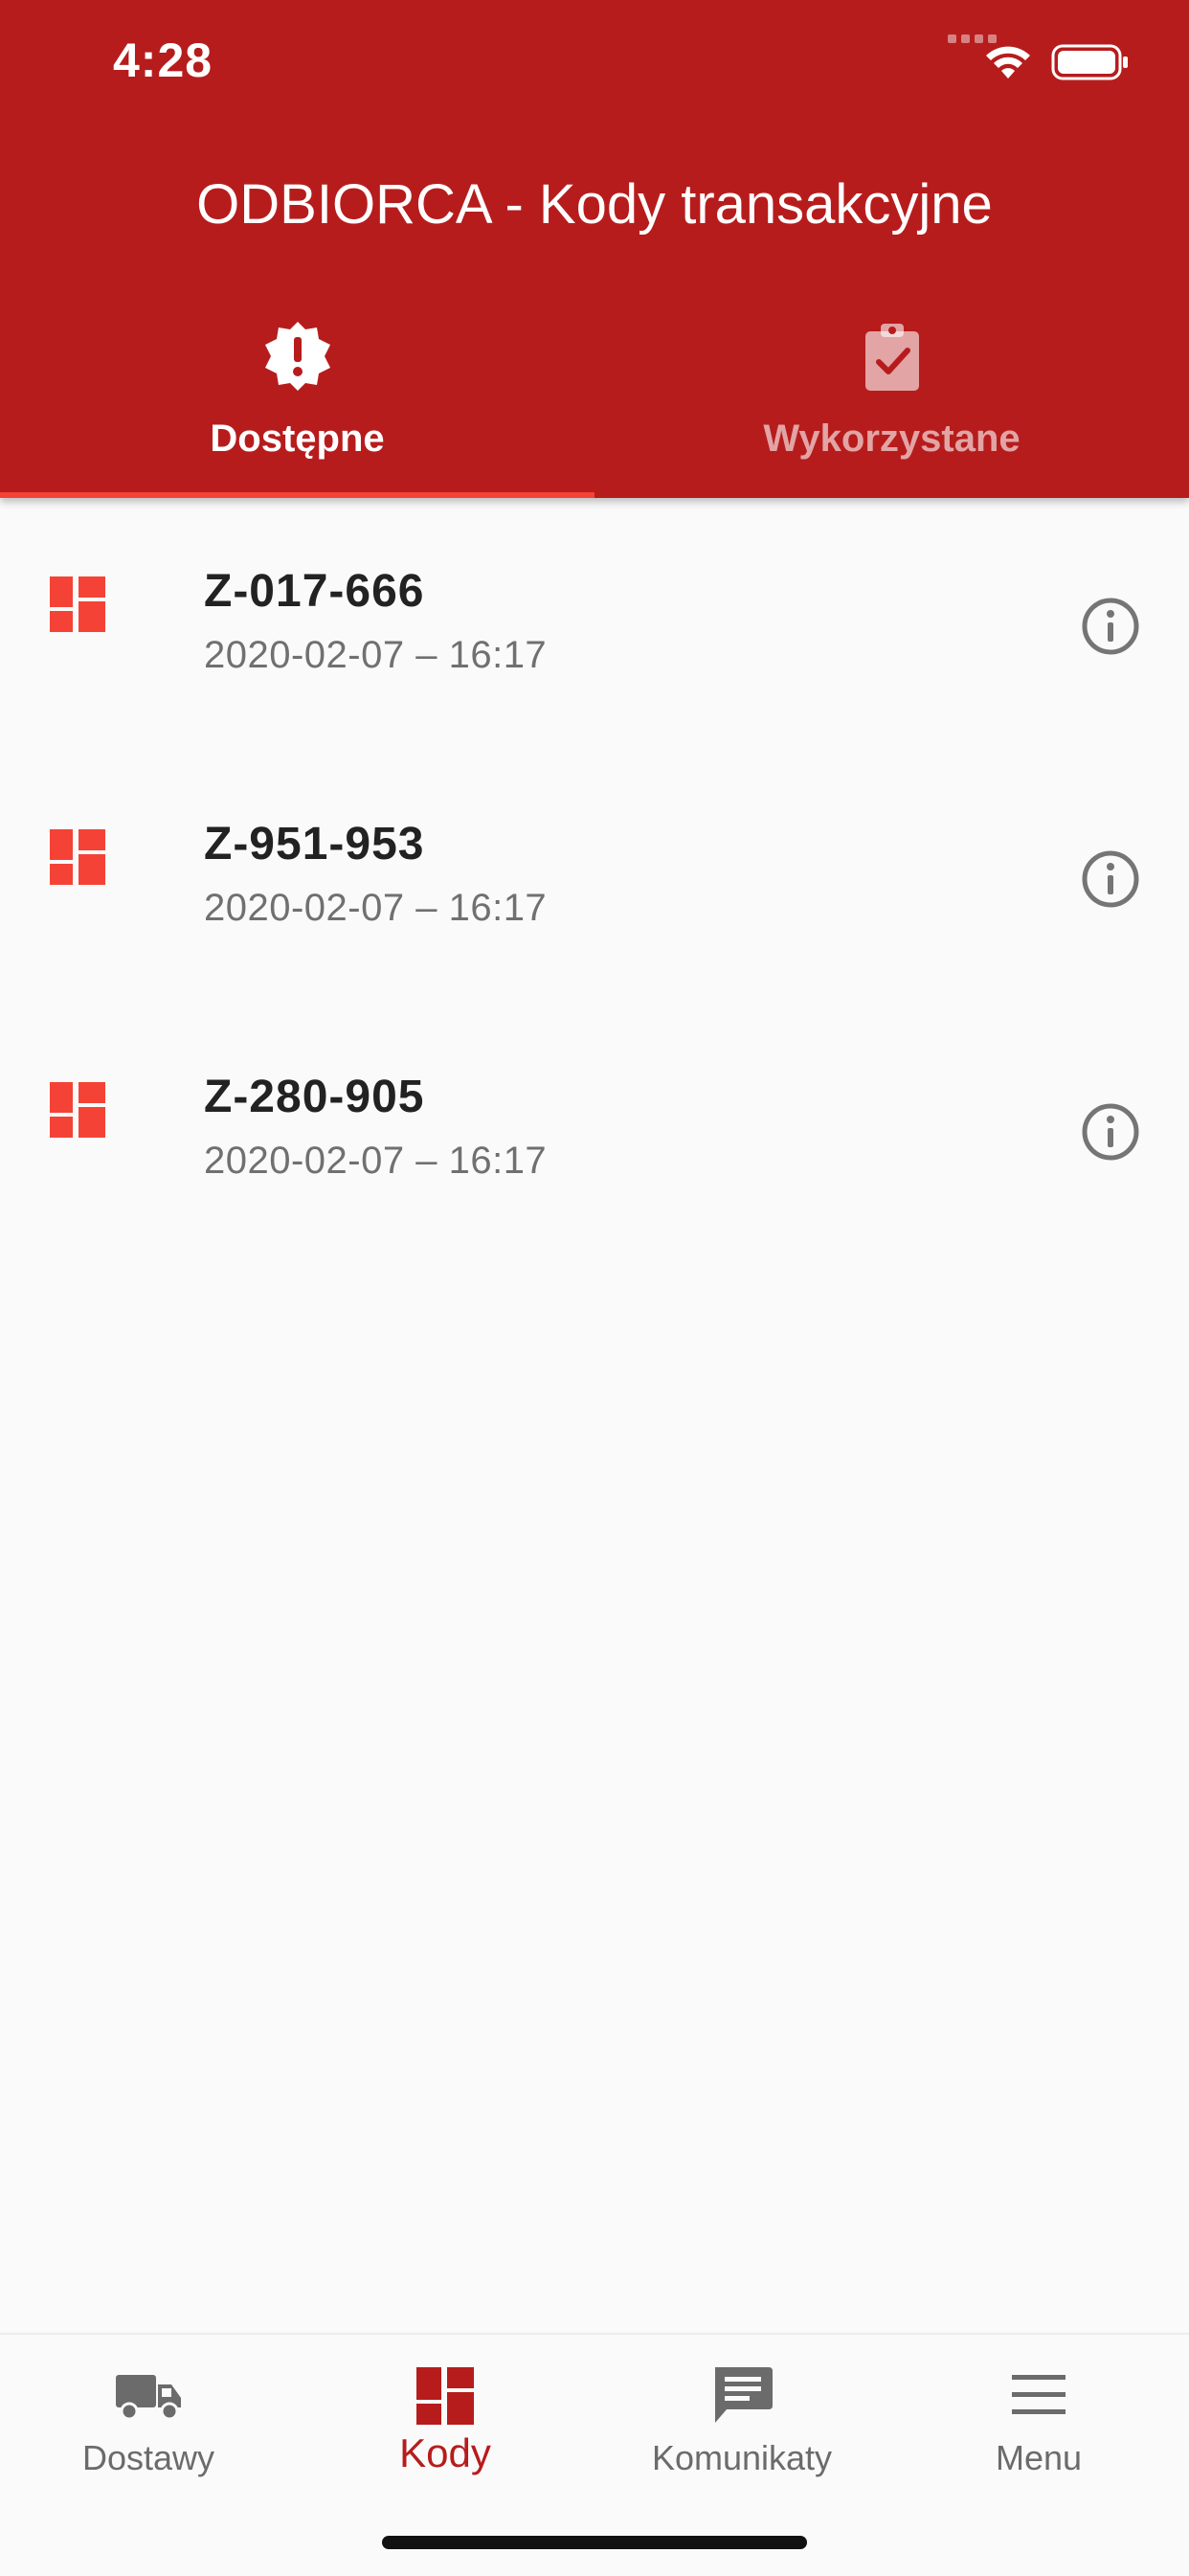  What do you see at coordinates (594, 624) in the screenshot?
I see `list-item: Z-017-666 2020-02-07 – 16:17` at bounding box center [594, 624].